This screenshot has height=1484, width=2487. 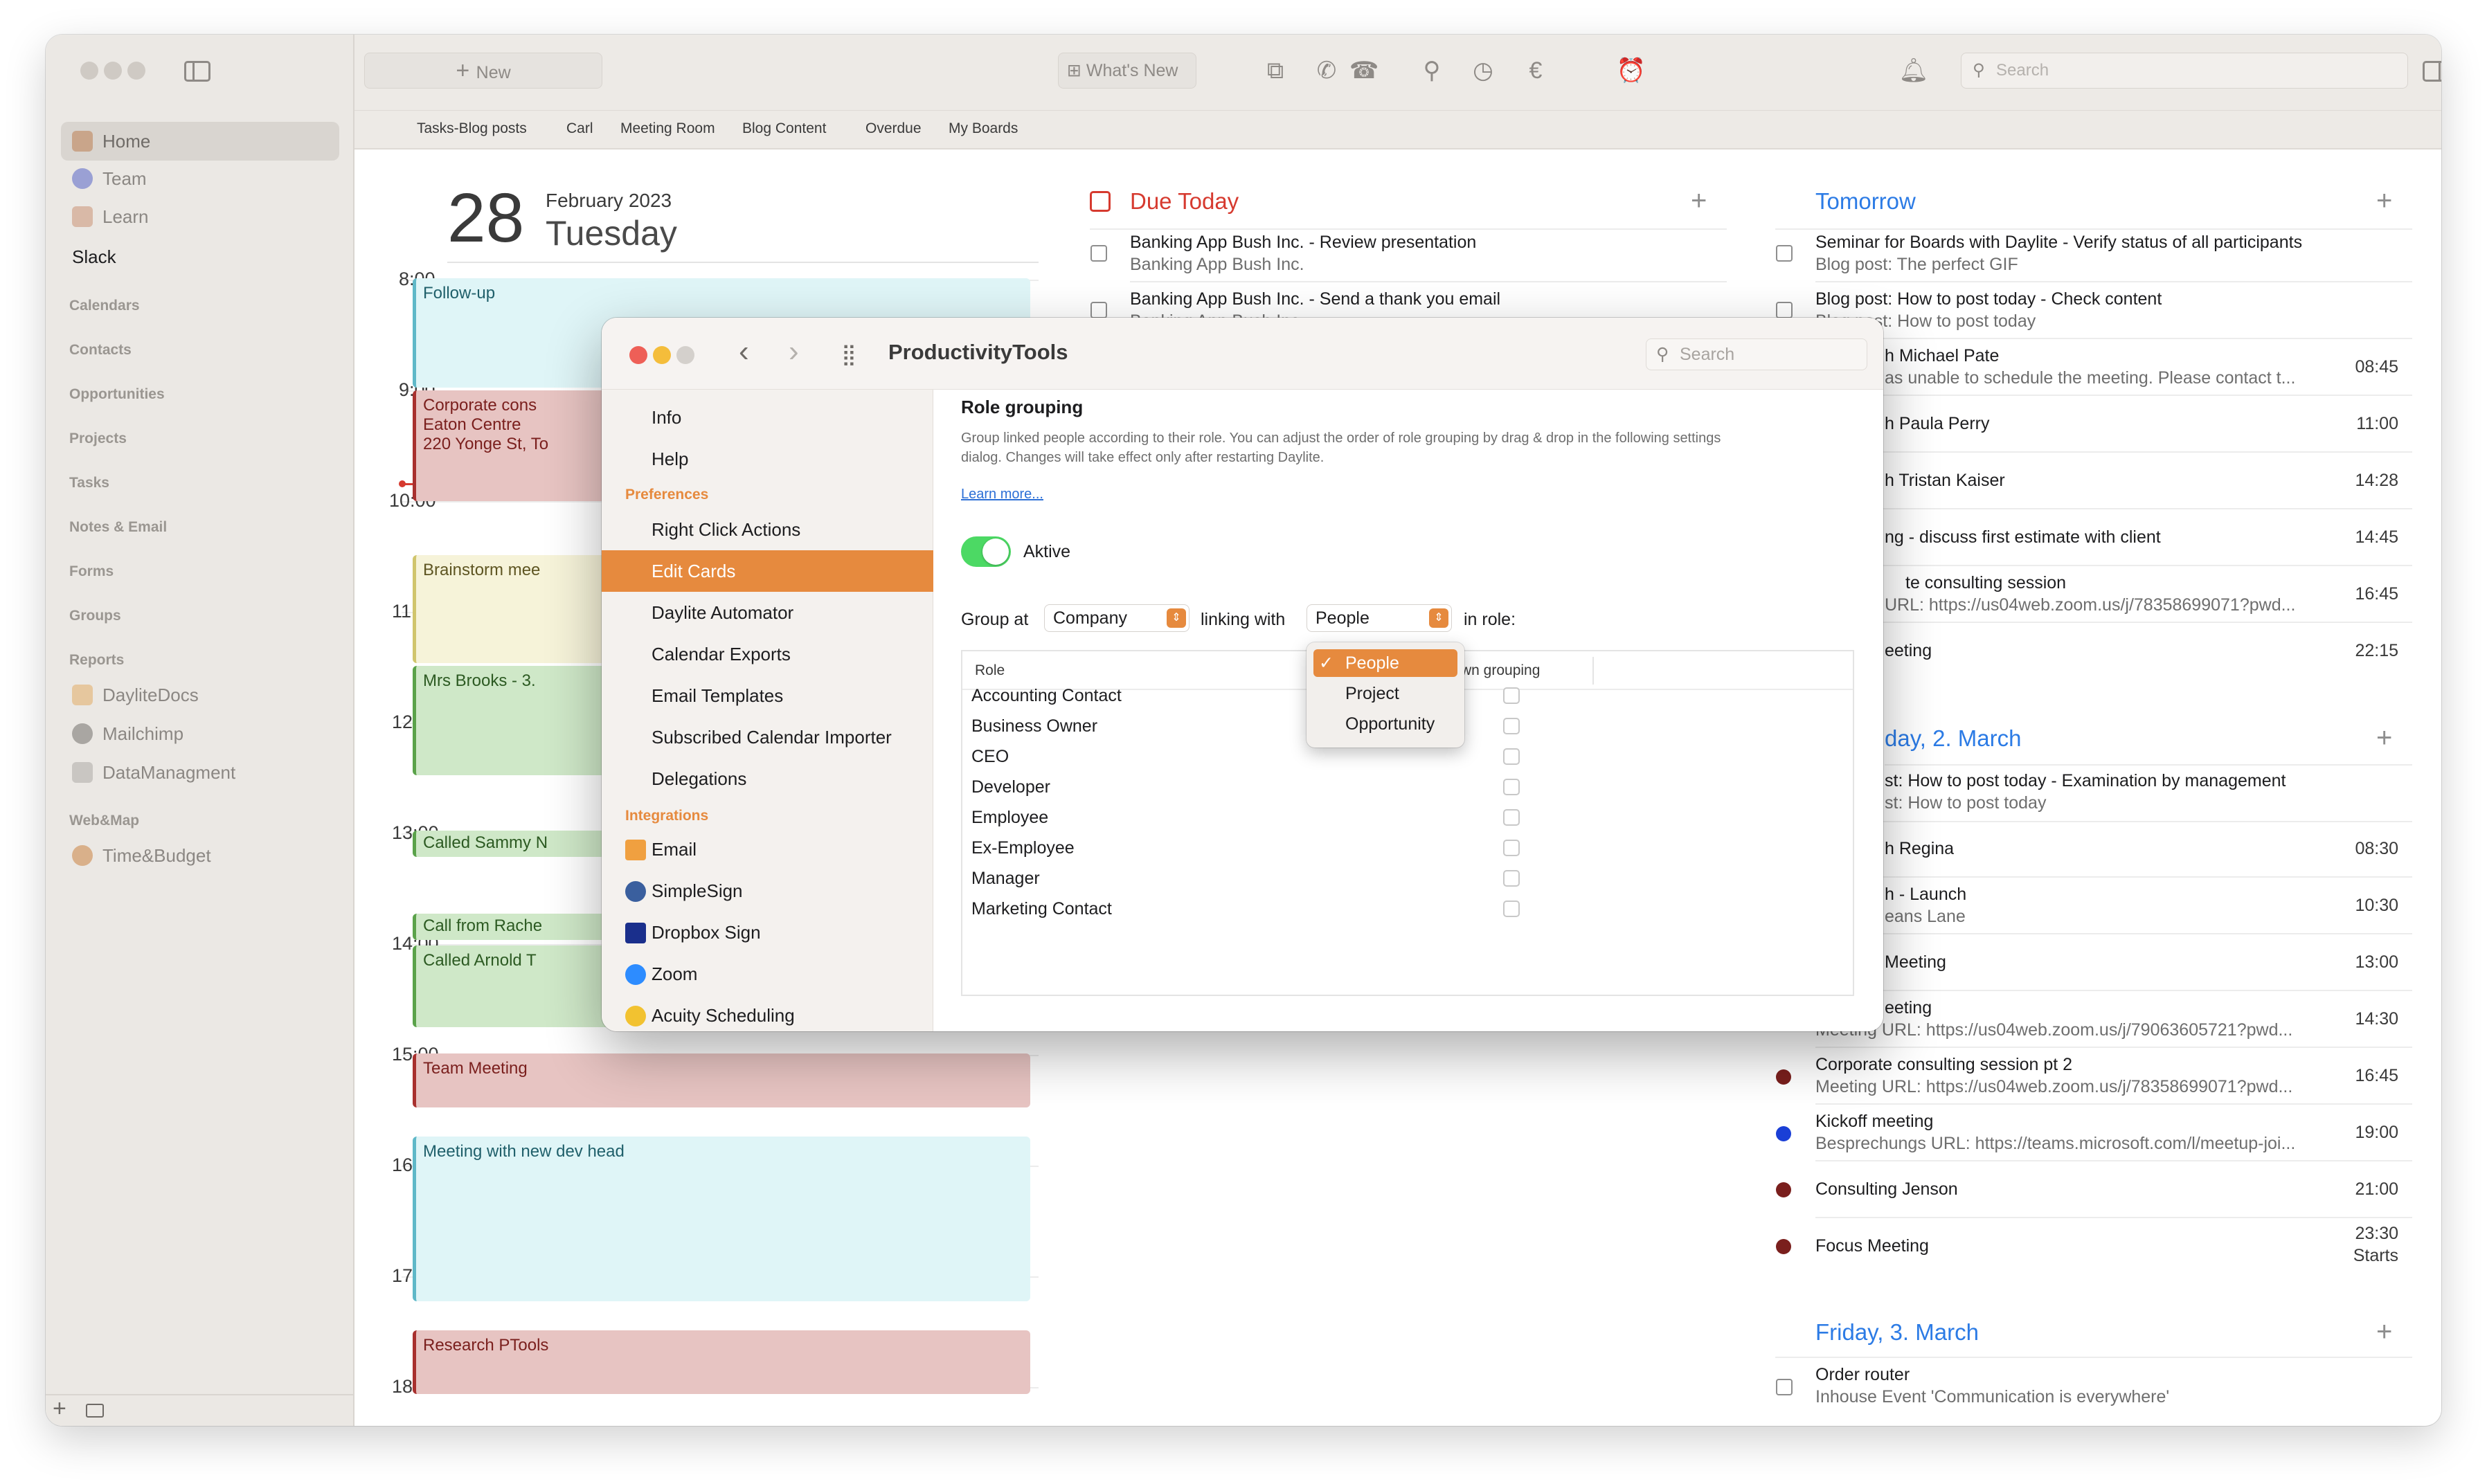 What do you see at coordinates (1275, 70) in the screenshot?
I see `board-icon: ⧉` at bounding box center [1275, 70].